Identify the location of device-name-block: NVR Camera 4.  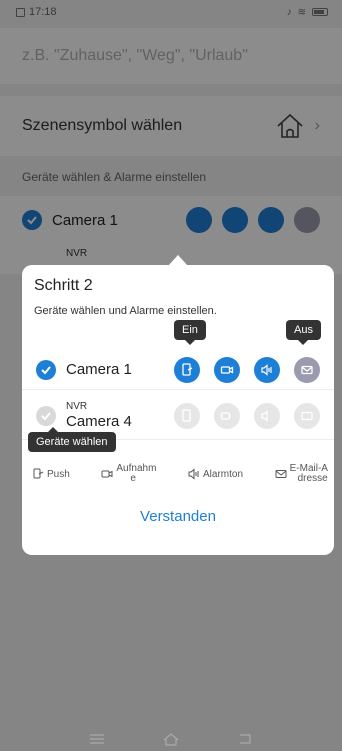
(99, 415).